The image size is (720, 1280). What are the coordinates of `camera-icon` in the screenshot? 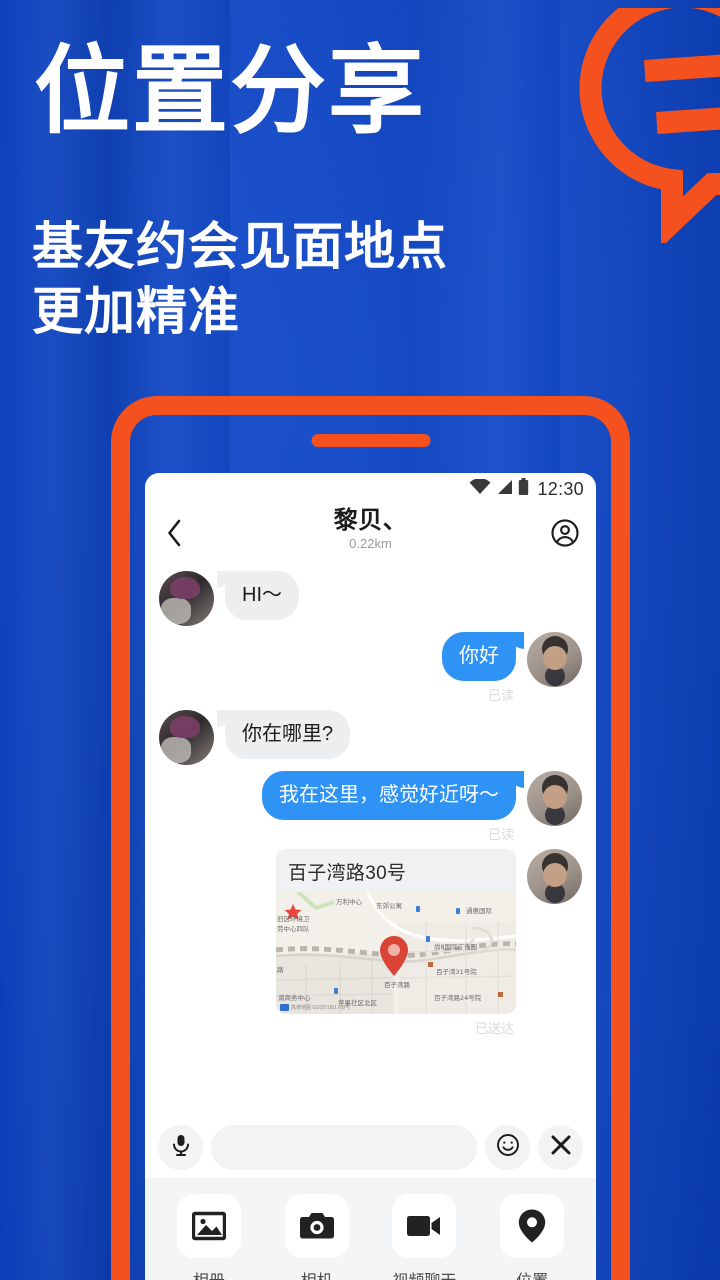 It's located at (316, 1226).